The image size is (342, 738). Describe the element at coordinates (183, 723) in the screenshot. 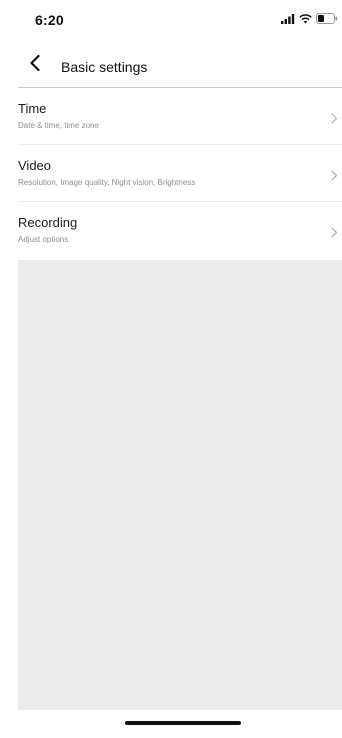

I see `home-indicator` at that location.